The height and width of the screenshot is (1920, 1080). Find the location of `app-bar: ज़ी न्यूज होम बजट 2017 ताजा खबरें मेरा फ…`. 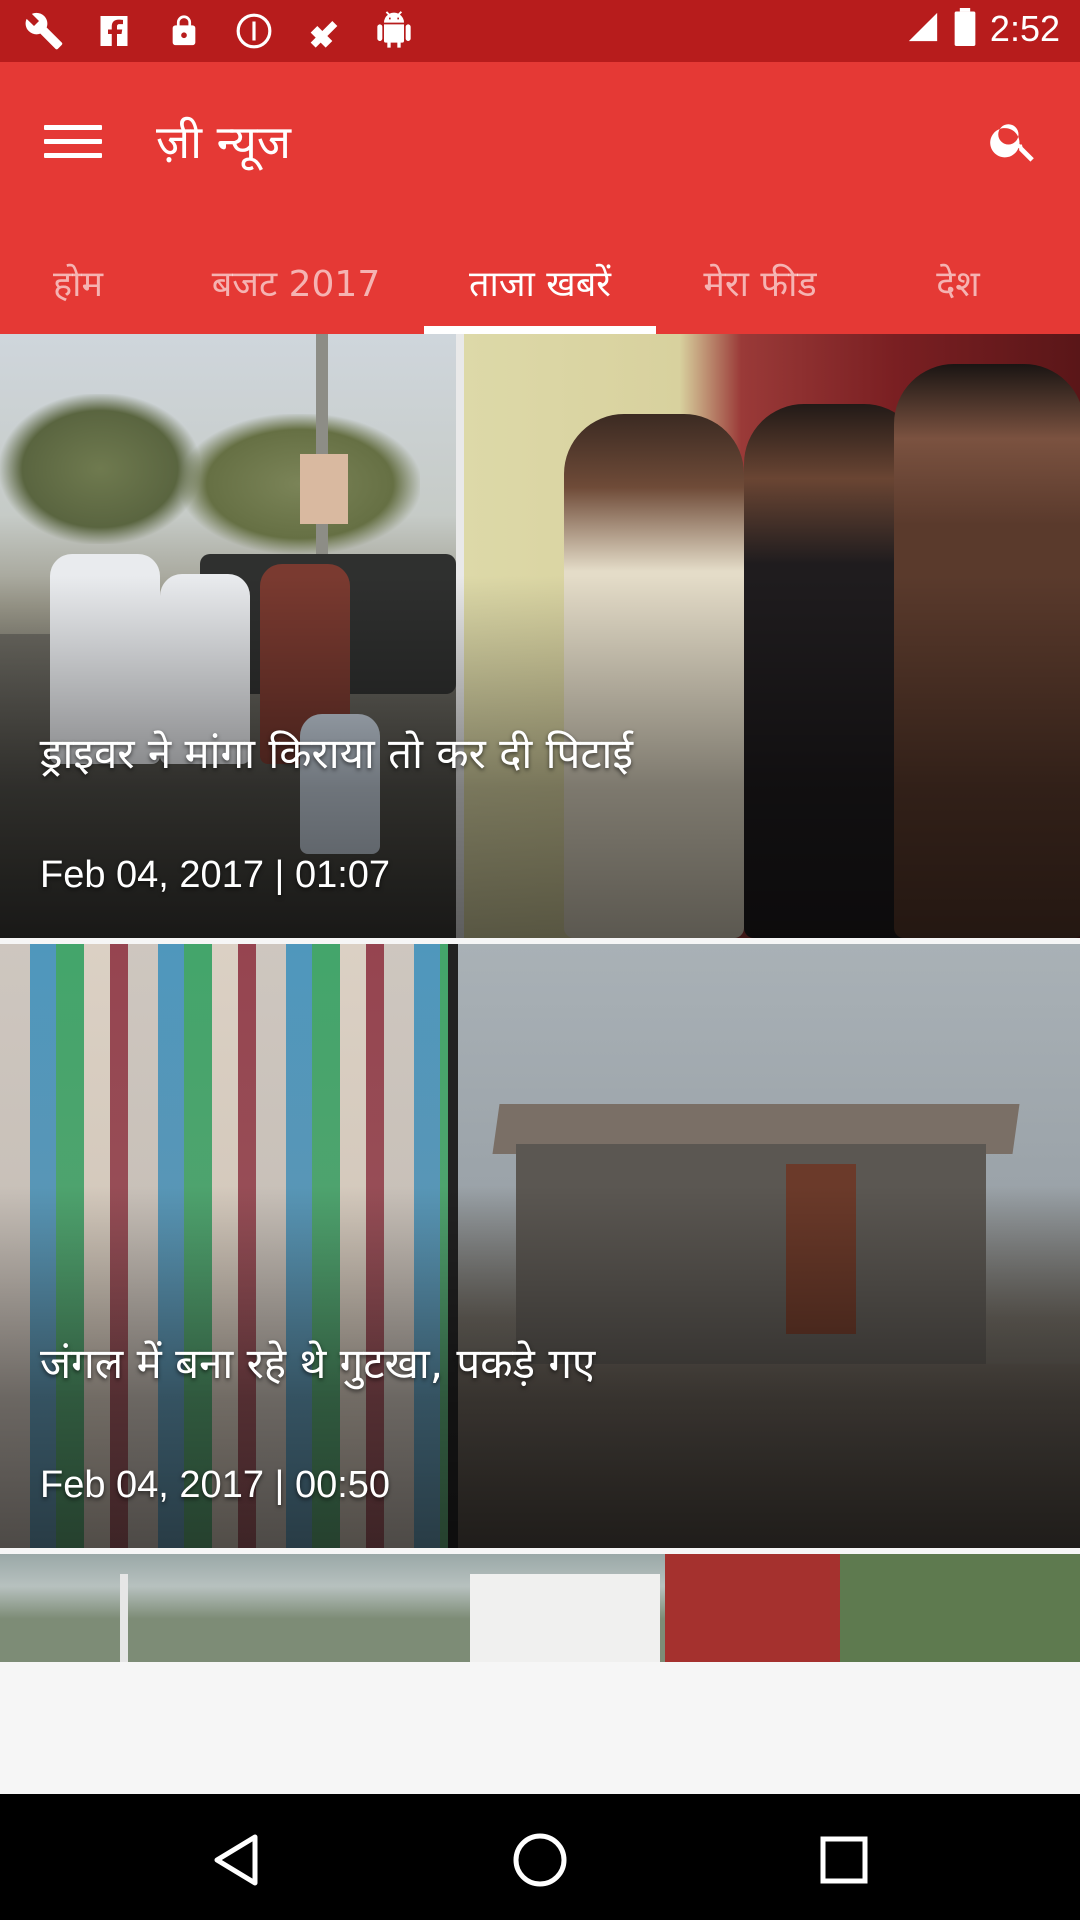

app-bar: ज़ी न्यूज होम बजट 2017 ताजा खबरें मेरा फ… is located at coordinates (540, 198).